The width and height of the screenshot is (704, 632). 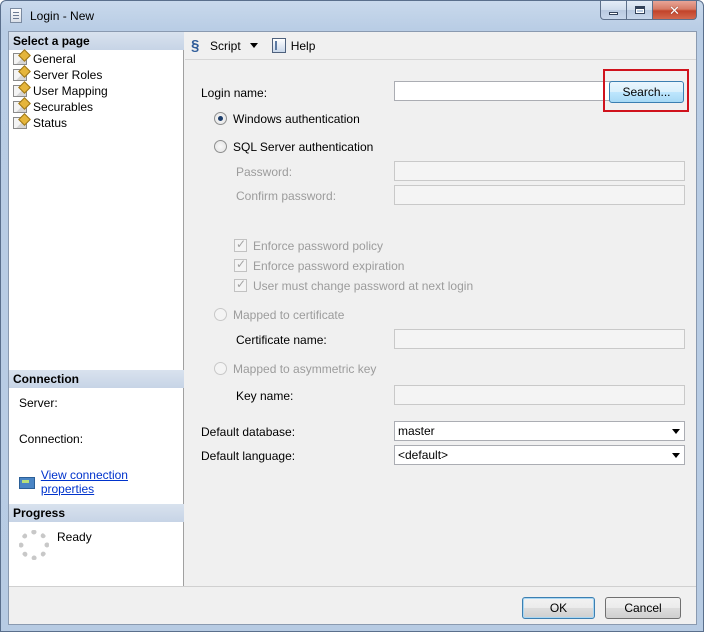 What do you see at coordinates (539, 339) in the screenshot?
I see `cert-name-field` at bounding box center [539, 339].